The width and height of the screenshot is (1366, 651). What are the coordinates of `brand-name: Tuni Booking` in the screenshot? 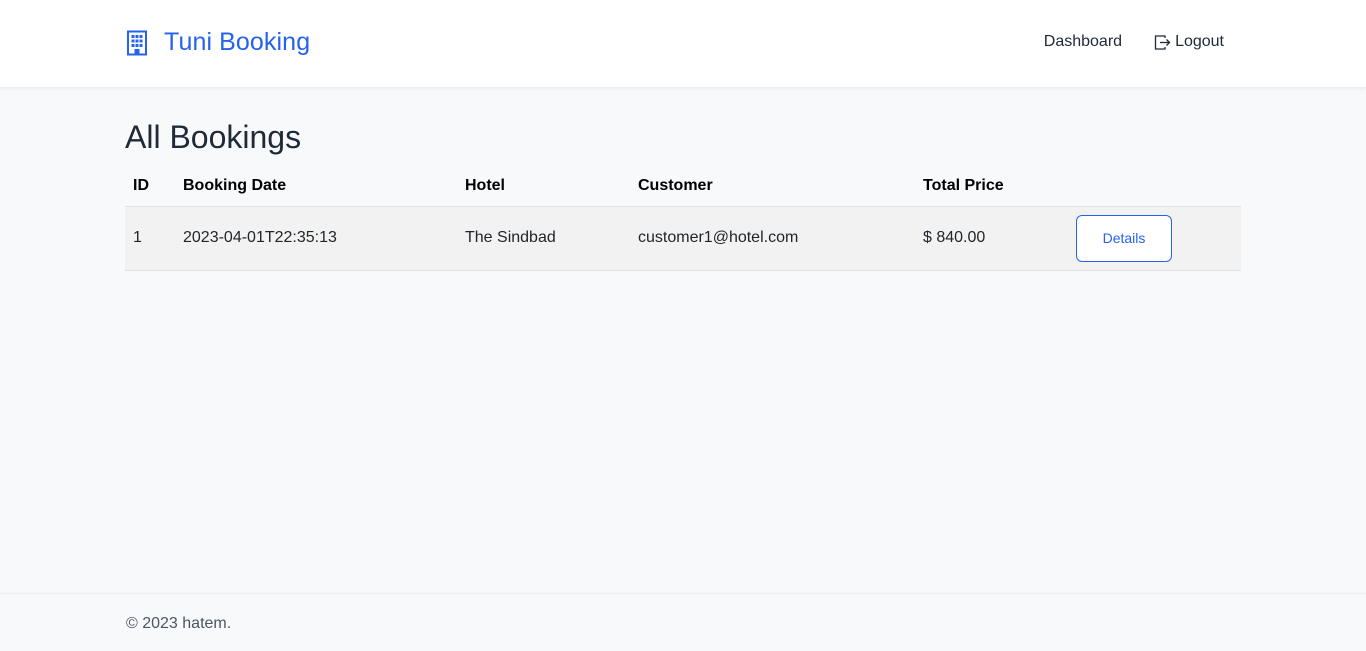 It's located at (237, 42).